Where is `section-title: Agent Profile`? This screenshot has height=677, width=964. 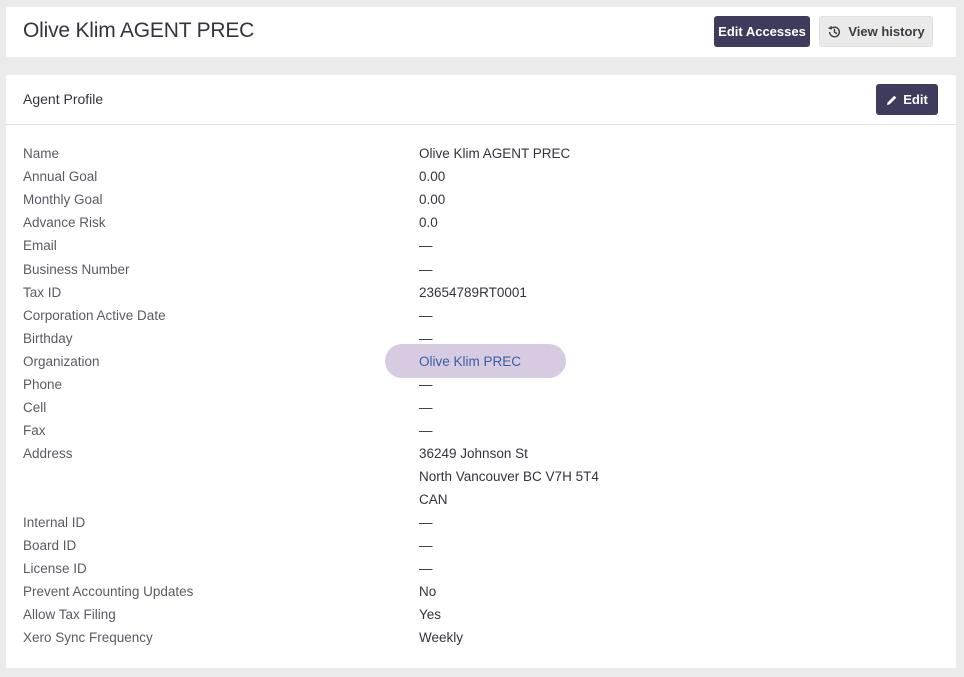 section-title: Agent Profile is located at coordinates (63, 99).